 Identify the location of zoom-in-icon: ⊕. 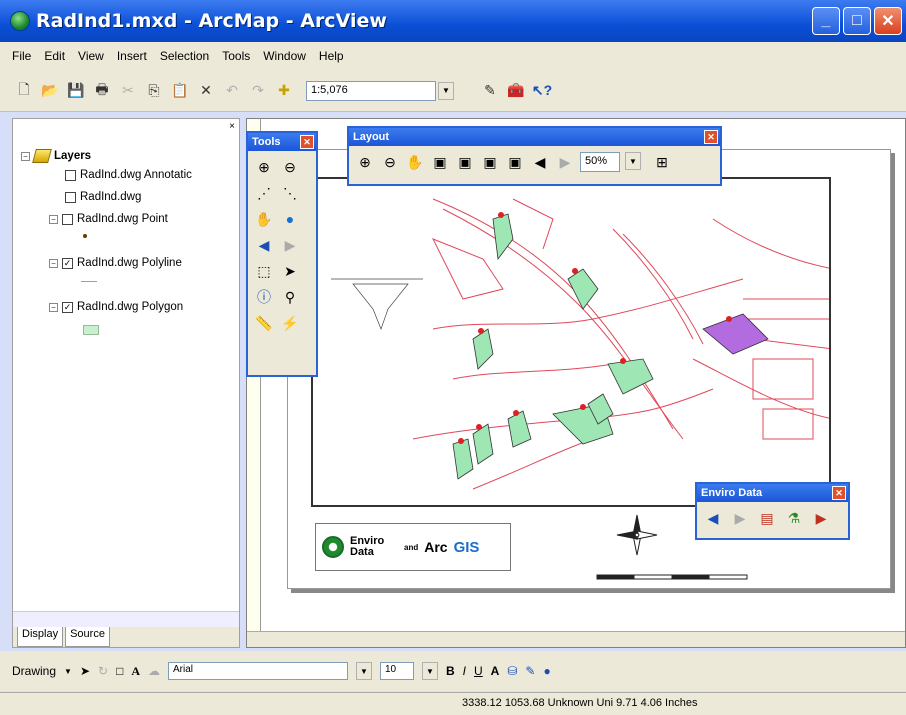
(264, 167).